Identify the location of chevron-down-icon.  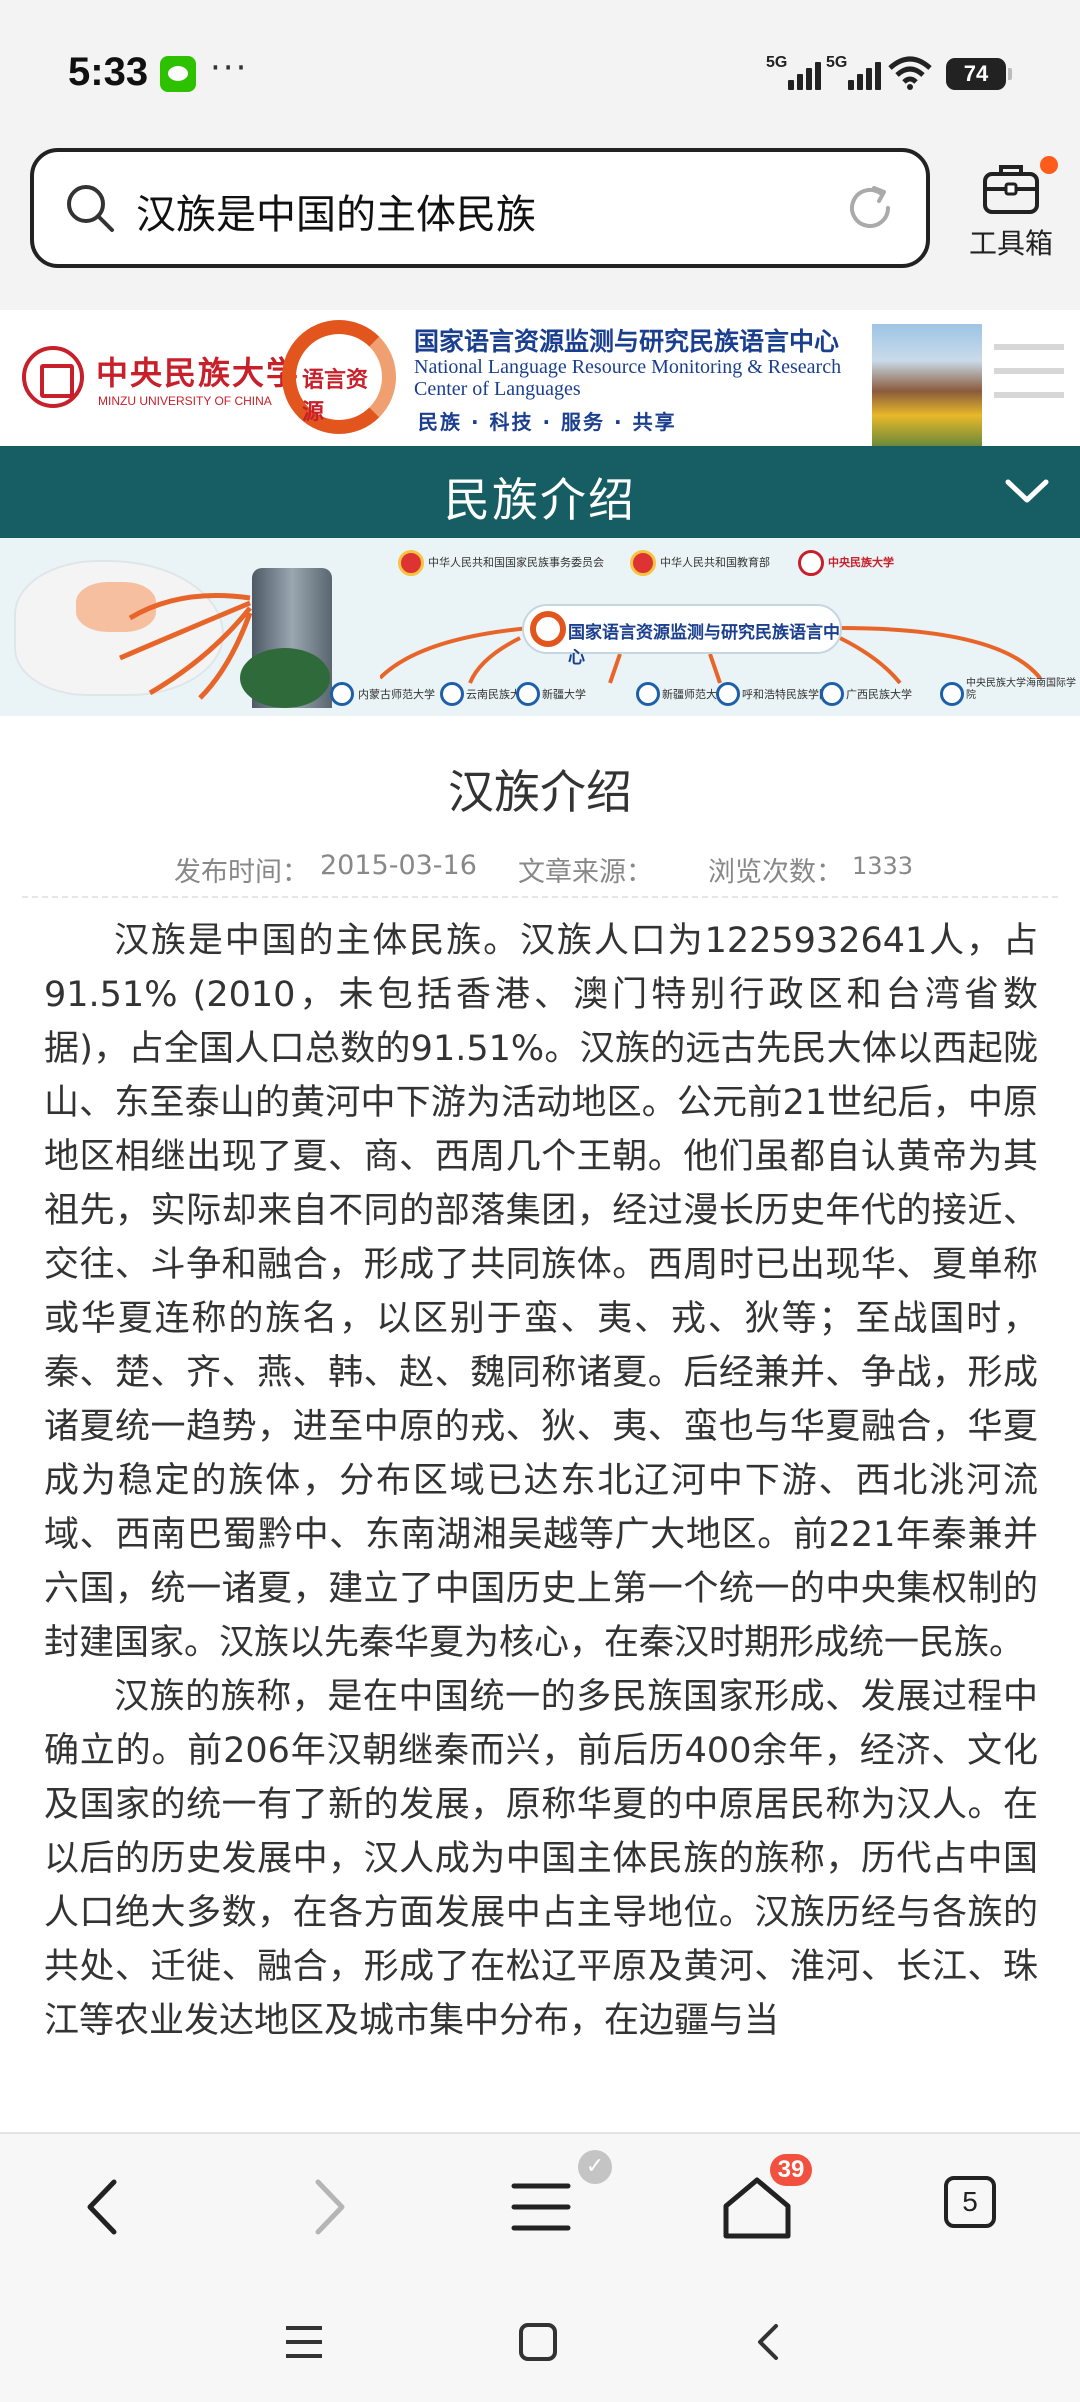
(1027, 492).